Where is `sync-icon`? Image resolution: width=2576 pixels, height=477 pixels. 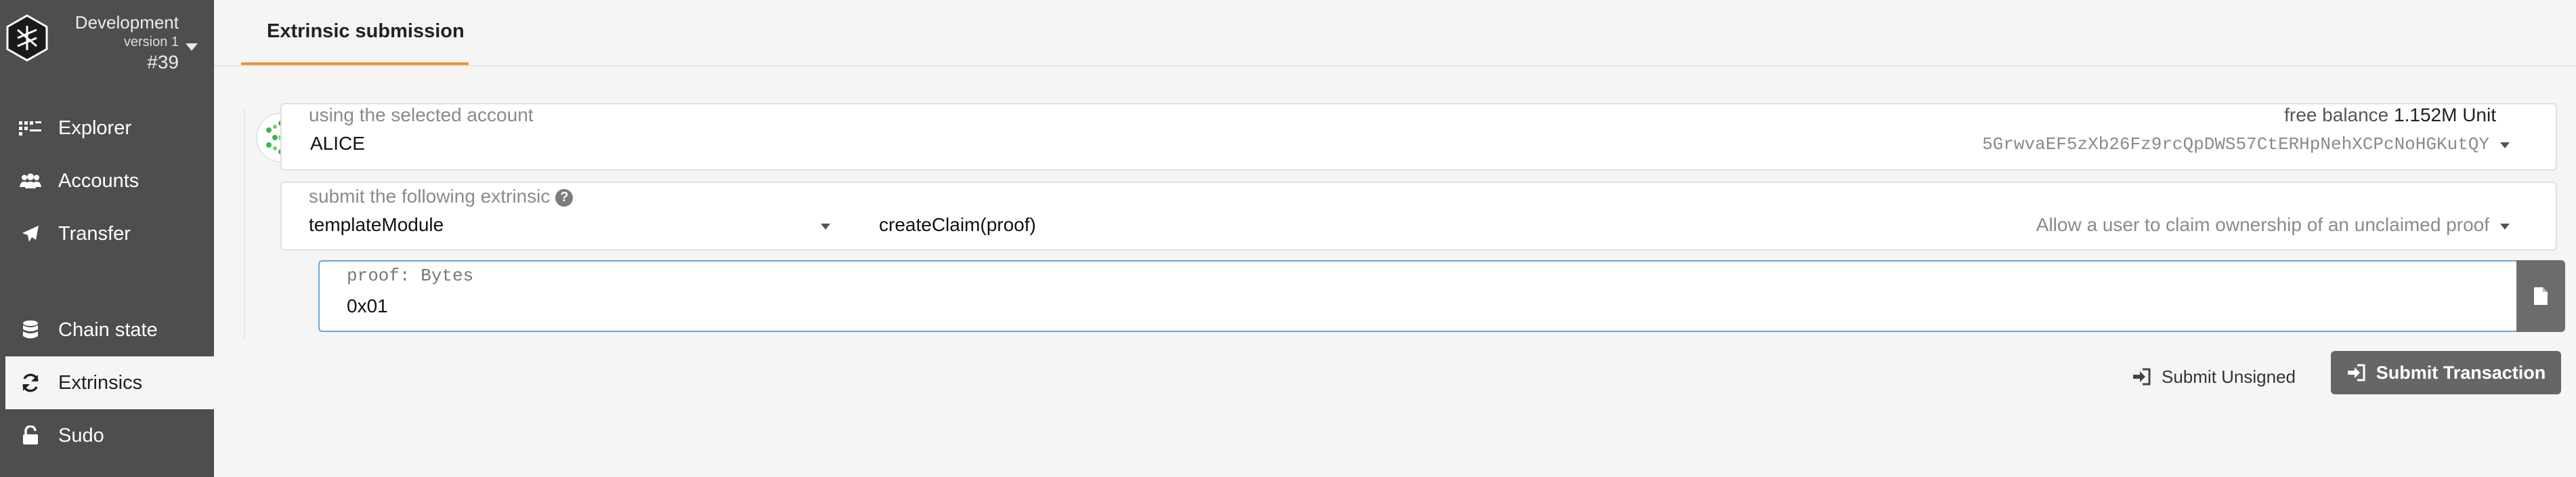
sync-icon is located at coordinates (30, 382).